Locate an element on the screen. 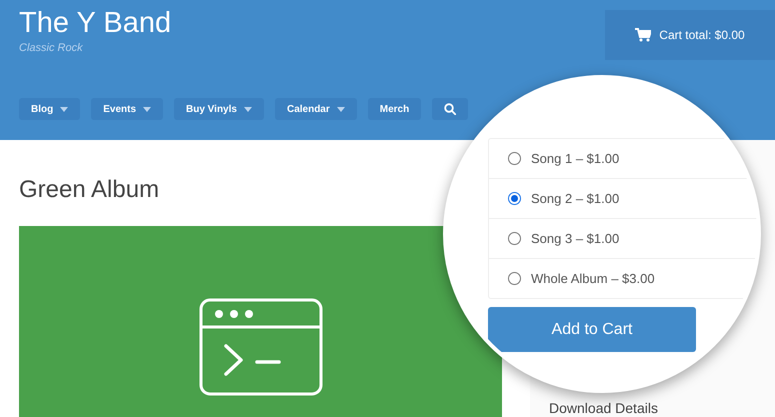 This screenshot has height=417, width=775. search-icon is located at coordinates (450, 109).